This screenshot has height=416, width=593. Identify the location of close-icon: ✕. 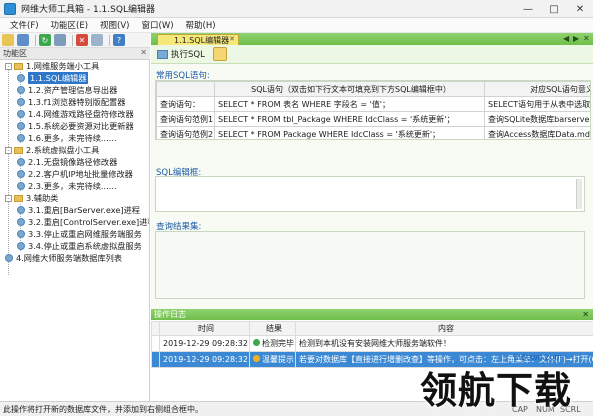
(580, 9).